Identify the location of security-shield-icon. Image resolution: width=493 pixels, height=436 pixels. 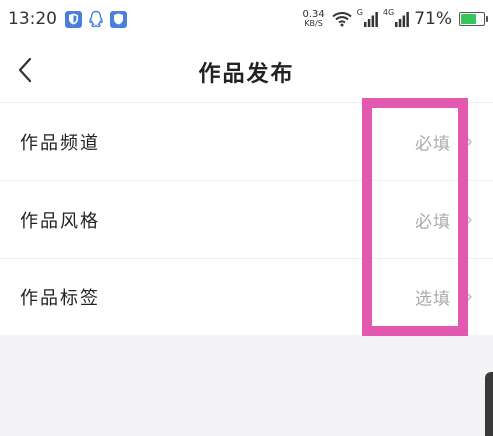
(118, 19).